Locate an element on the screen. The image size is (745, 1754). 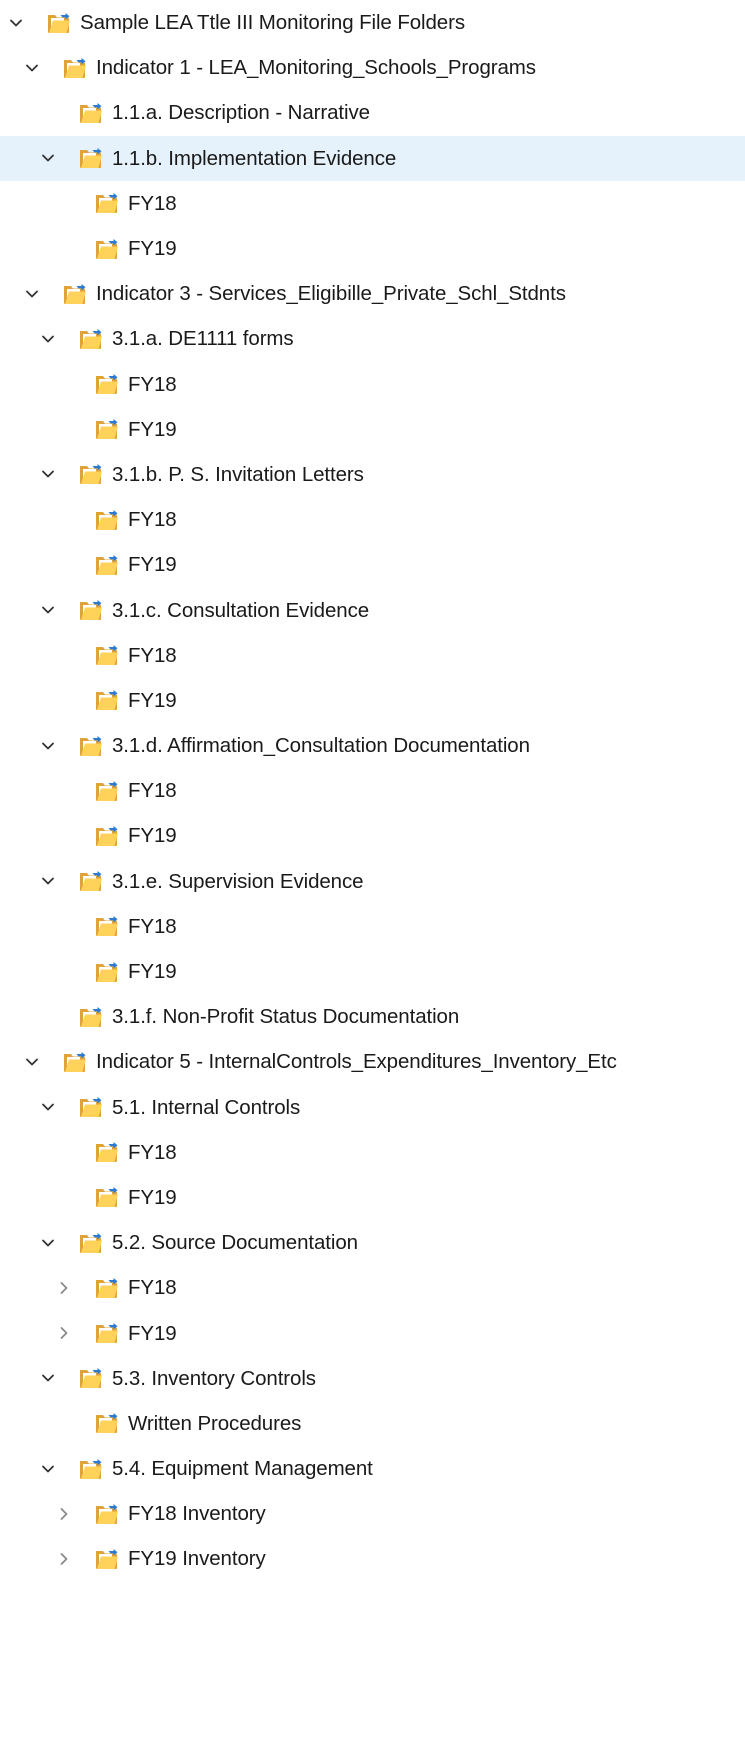
tree-item: 3.1.f. Non-Profit Status Documentation is located at coordinates (372, 1016).